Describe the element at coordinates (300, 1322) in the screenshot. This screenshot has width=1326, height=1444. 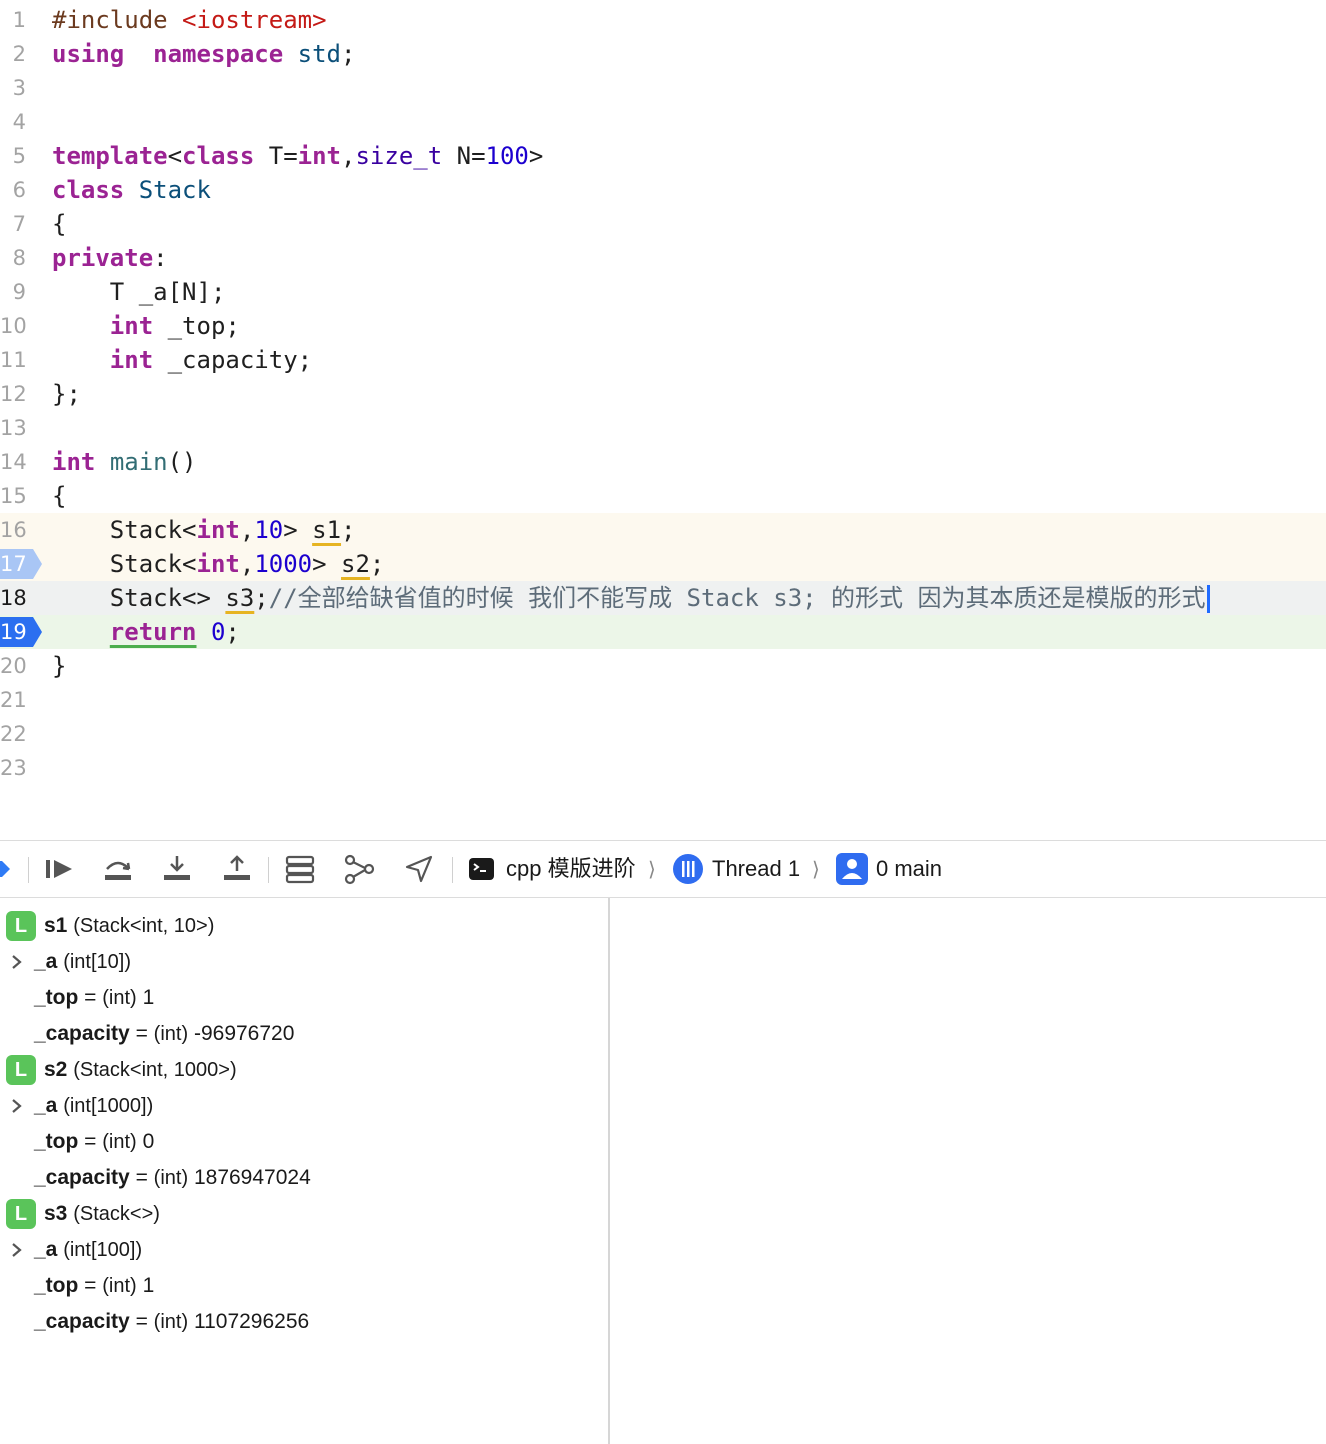
I see `member-row: _capacity = (int) 1107296256` at that location.